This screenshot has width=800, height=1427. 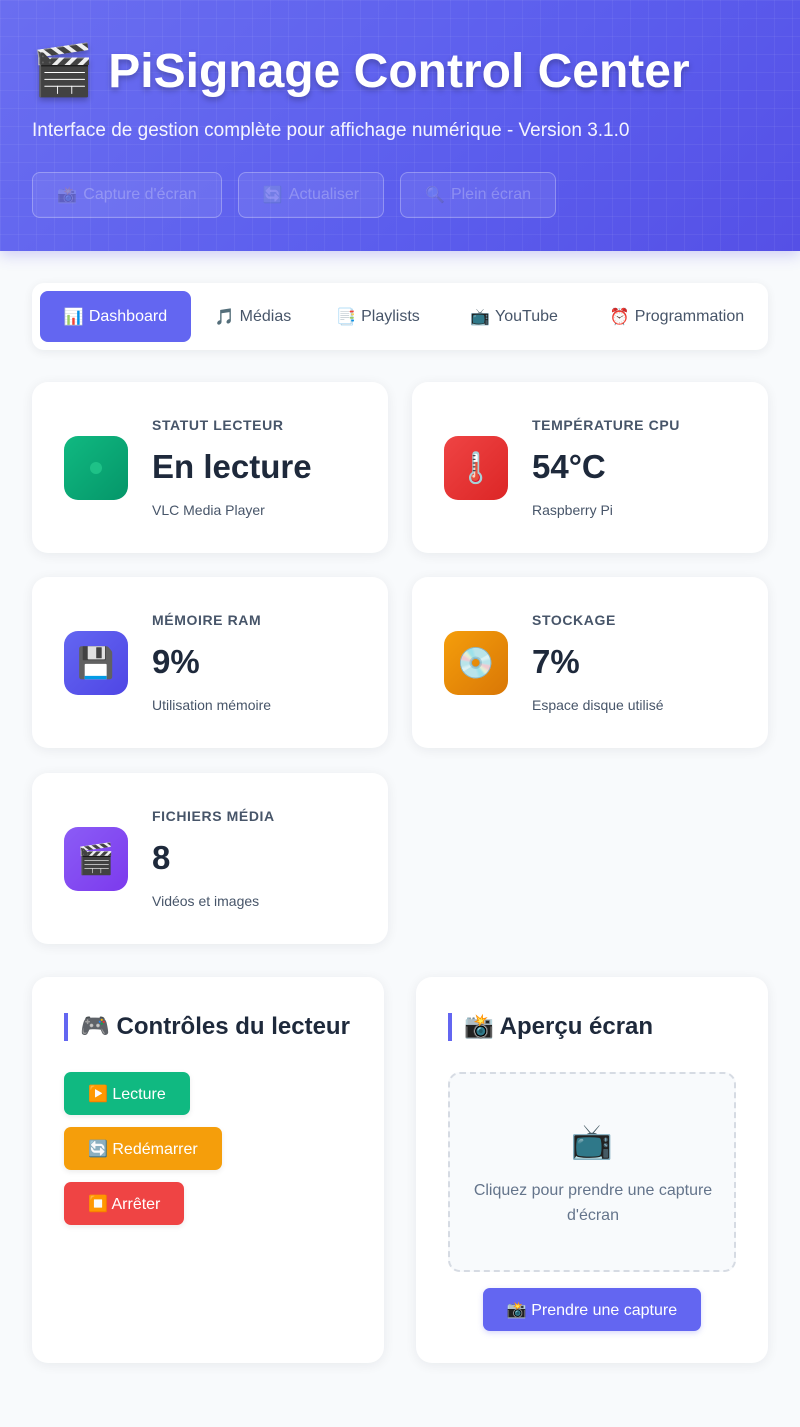 I want to click on screenshot-button: 📸 Capture d'écran, so click(x=127, y=195).